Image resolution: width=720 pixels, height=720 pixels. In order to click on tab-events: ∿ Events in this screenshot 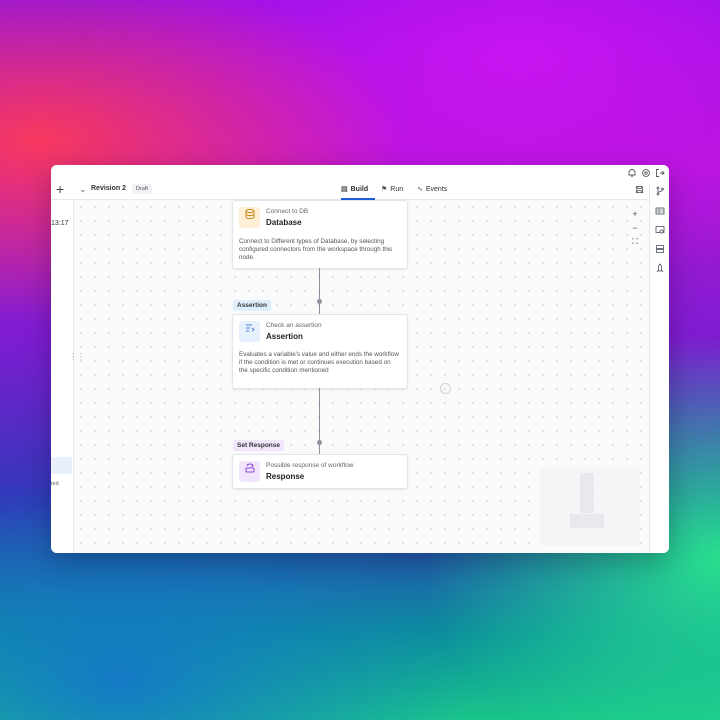, I will do `click(432, 191)`.